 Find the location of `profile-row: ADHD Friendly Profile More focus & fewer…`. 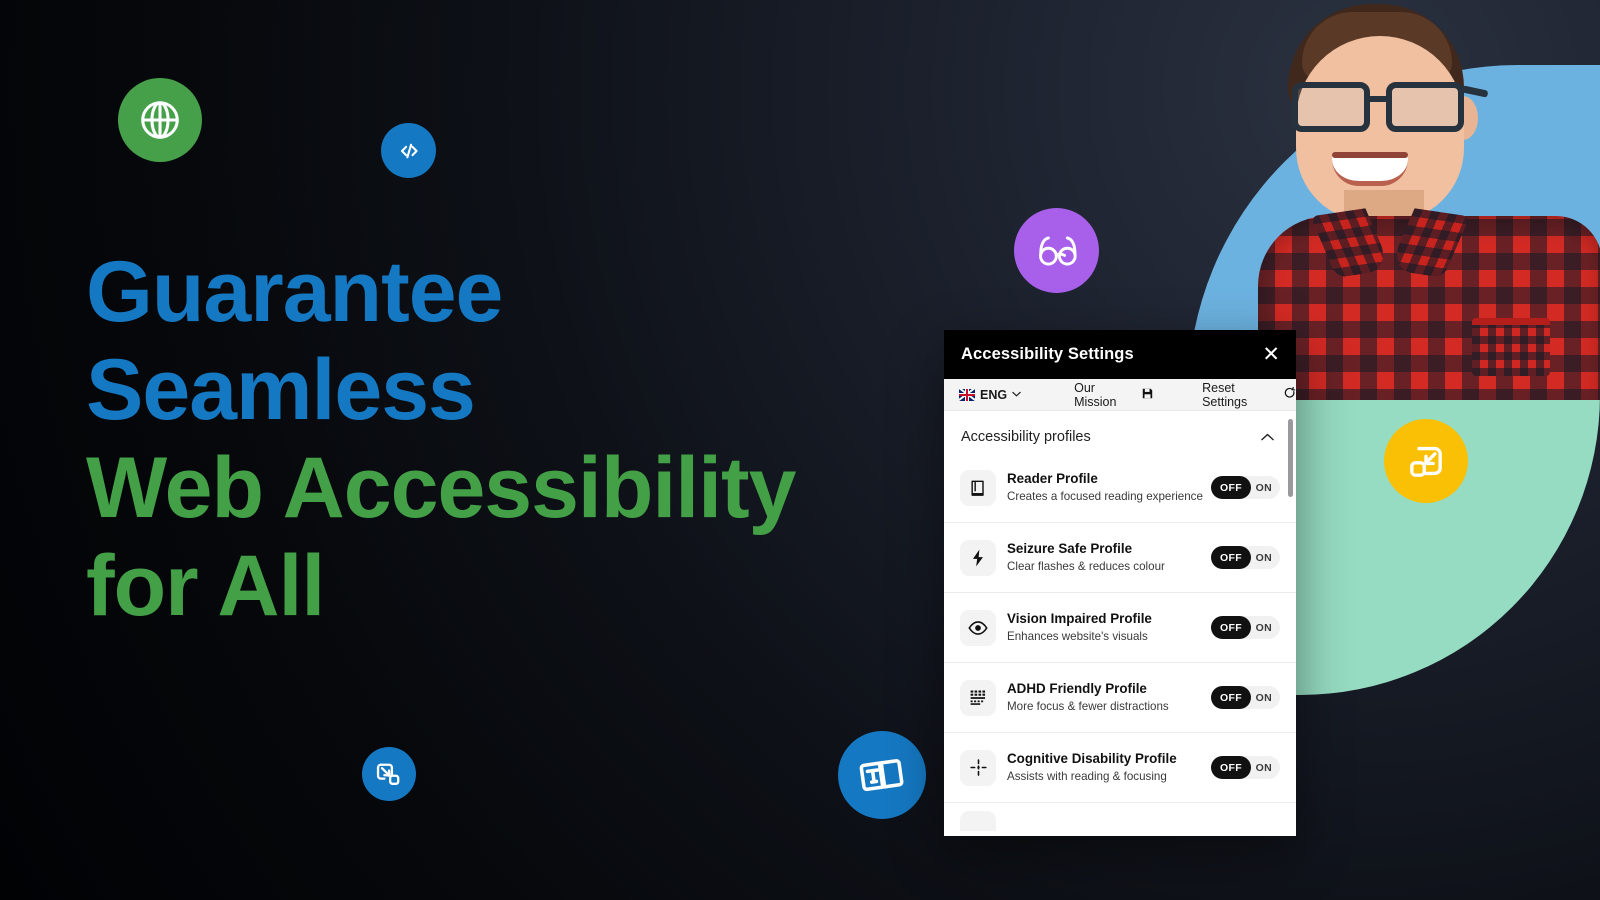

profile-row: ADHD Friendly Profile More focus & fewer… is located at coordinates (1120, 698).